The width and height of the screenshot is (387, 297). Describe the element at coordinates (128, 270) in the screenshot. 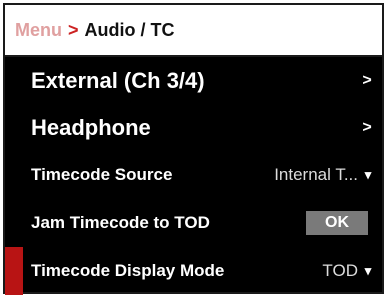

I see `menu-item-label: Timecode Display Mode` at that location.